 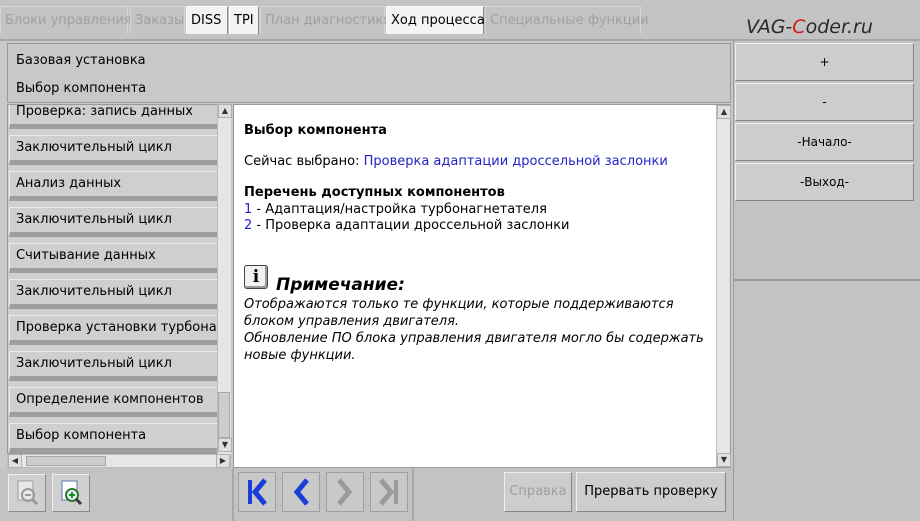 What do you see at coordinates (207, 20) in the screenshot?
I see `tab-diss: DISS` at bounding box center [207, 20].